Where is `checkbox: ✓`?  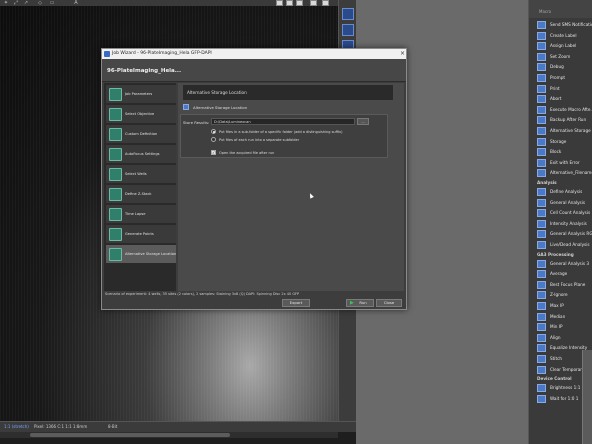 checkbox: ✓ is located at coordinates (213, 152).